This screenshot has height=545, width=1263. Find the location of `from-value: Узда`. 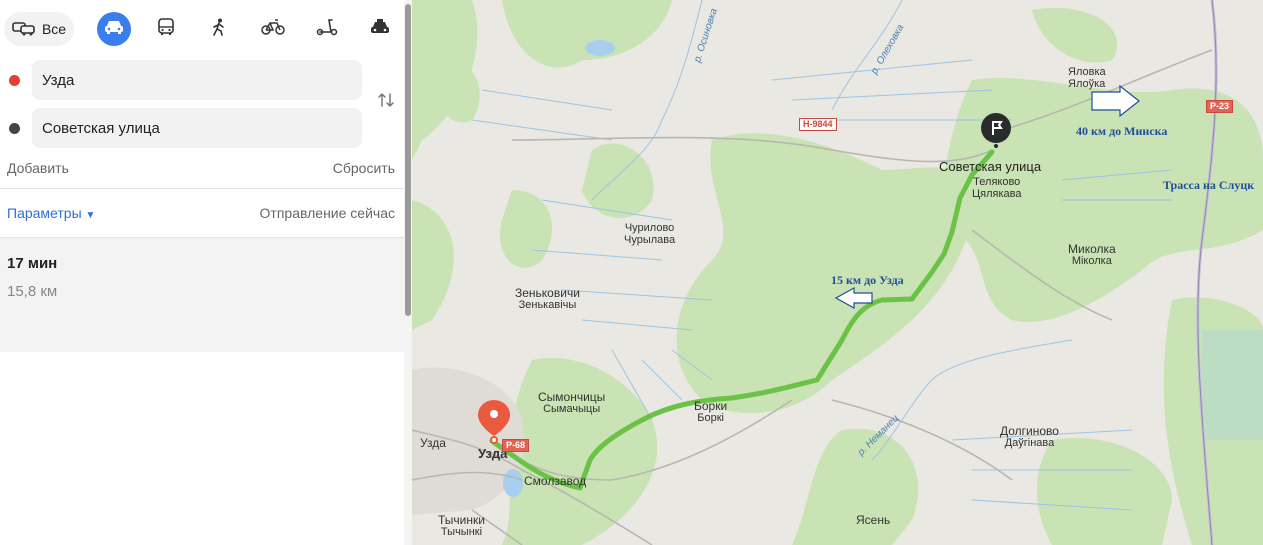

from-value: Узда is located at coordinates (58, 80).